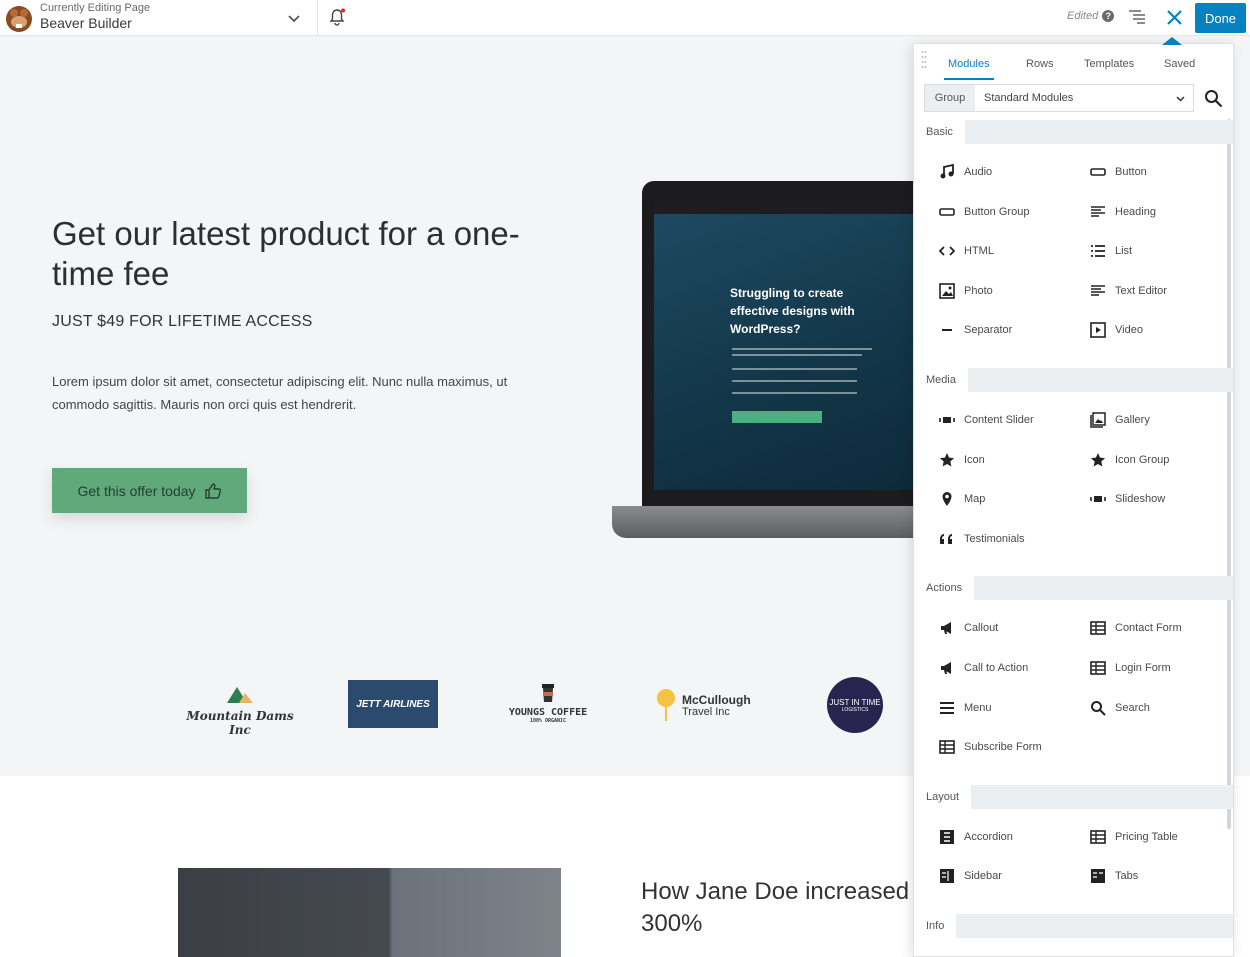  Describe the element at coordinates (765, 522) in the screenshot. I see `laptop-base` at that location.